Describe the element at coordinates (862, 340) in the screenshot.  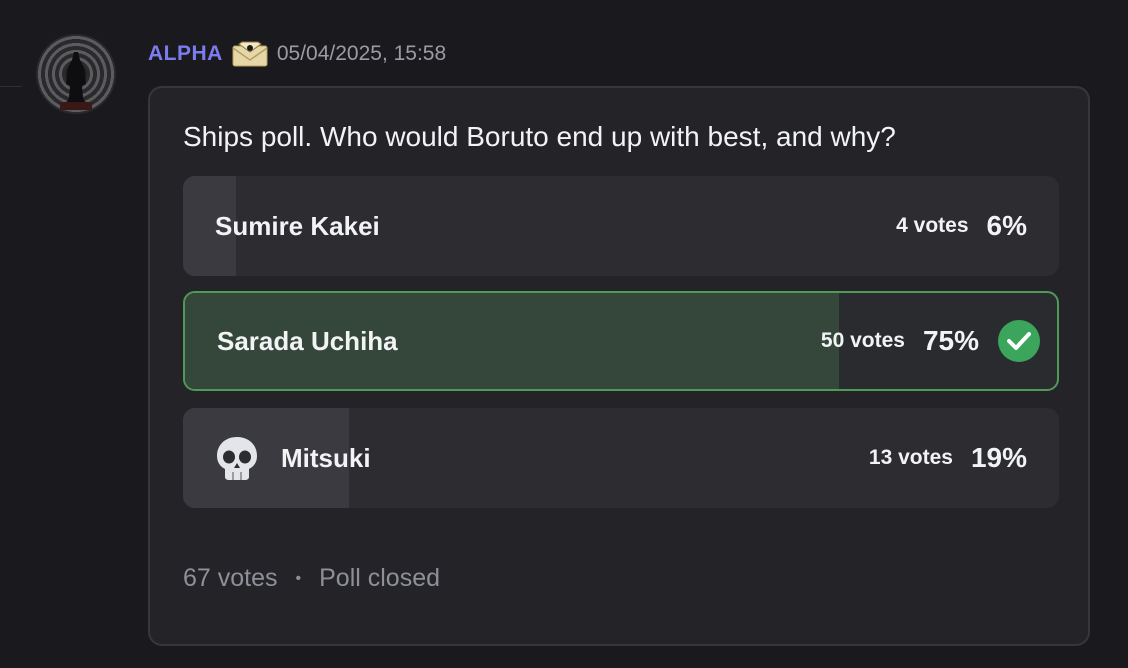
I see `poll-answer-votes: 50 votes` at that location.